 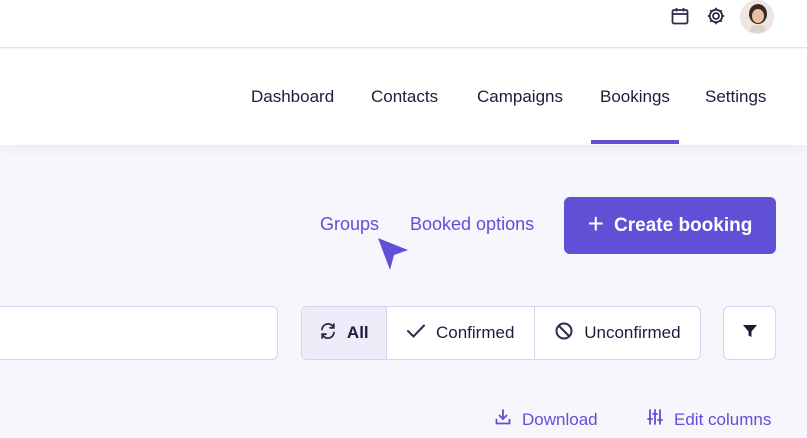 I want to click on top-bar, so click(x=403, y=24).